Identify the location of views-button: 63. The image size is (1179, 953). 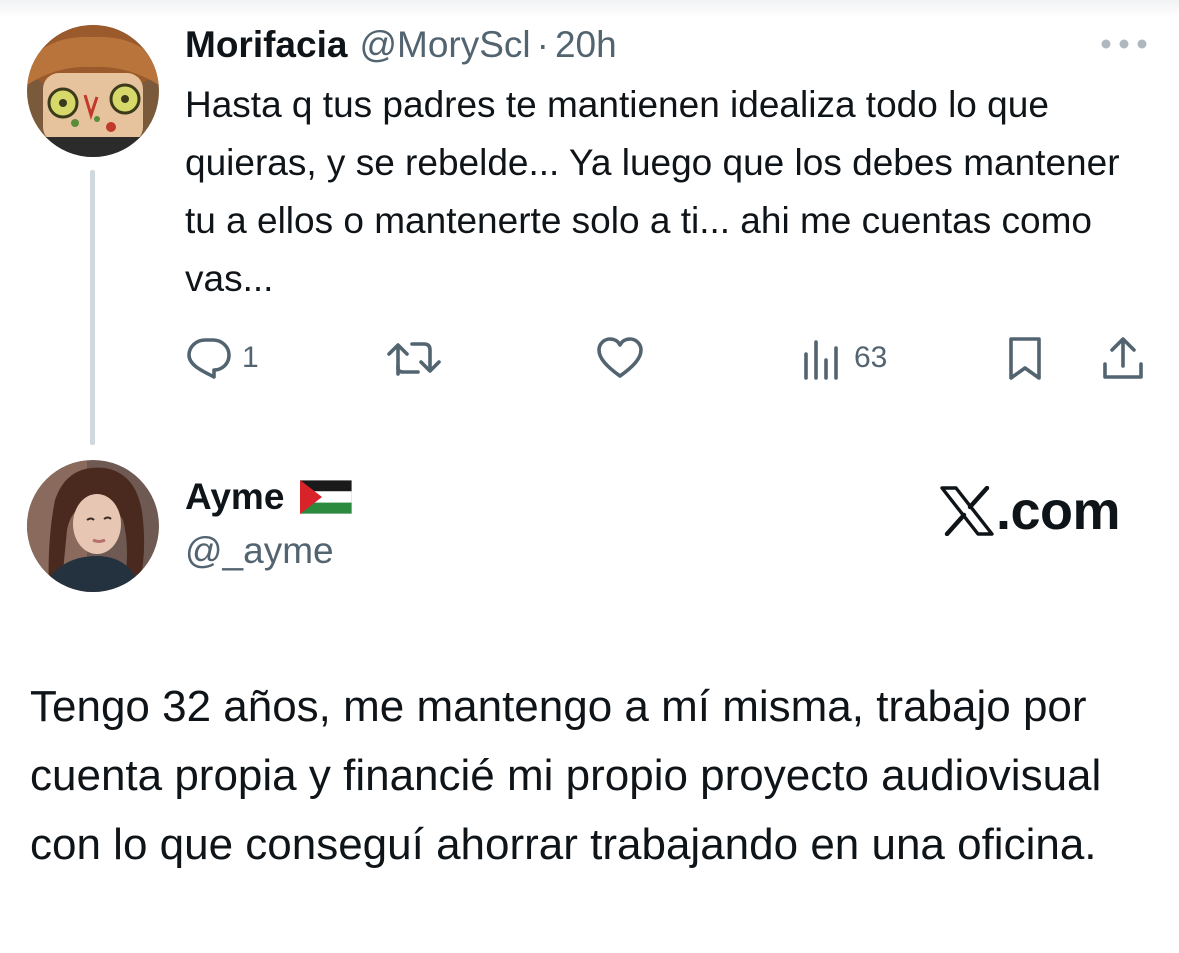
(843, 358).